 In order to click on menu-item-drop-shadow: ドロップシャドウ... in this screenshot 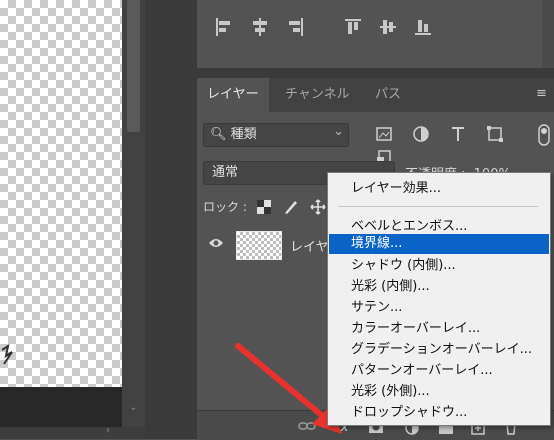, I will do `click(439, 413)`.